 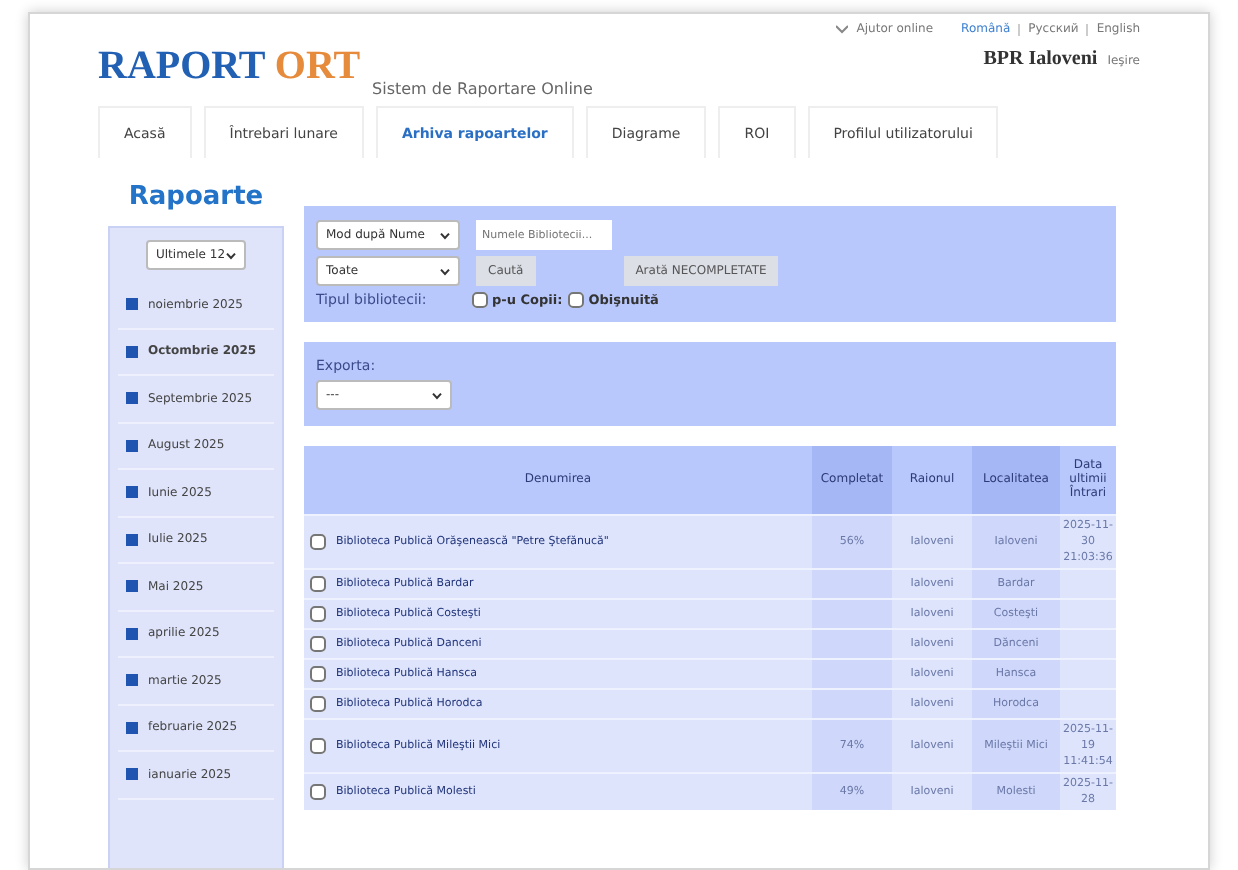 I want to click on sidebar-title: Rapoarte, so click(x=196, y=198).